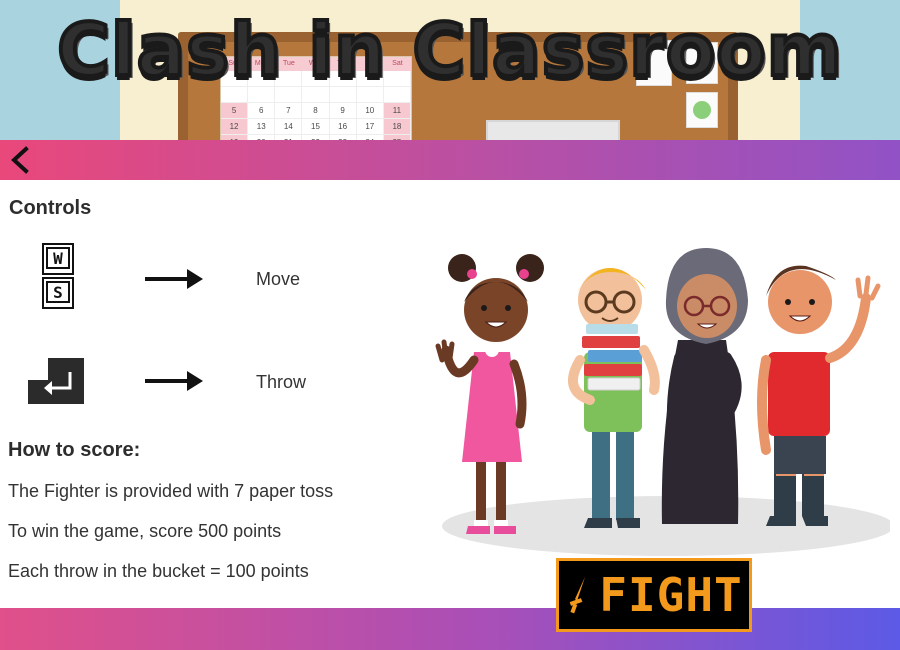  I want to click on score-heading: How to score:, so click(74, 450).